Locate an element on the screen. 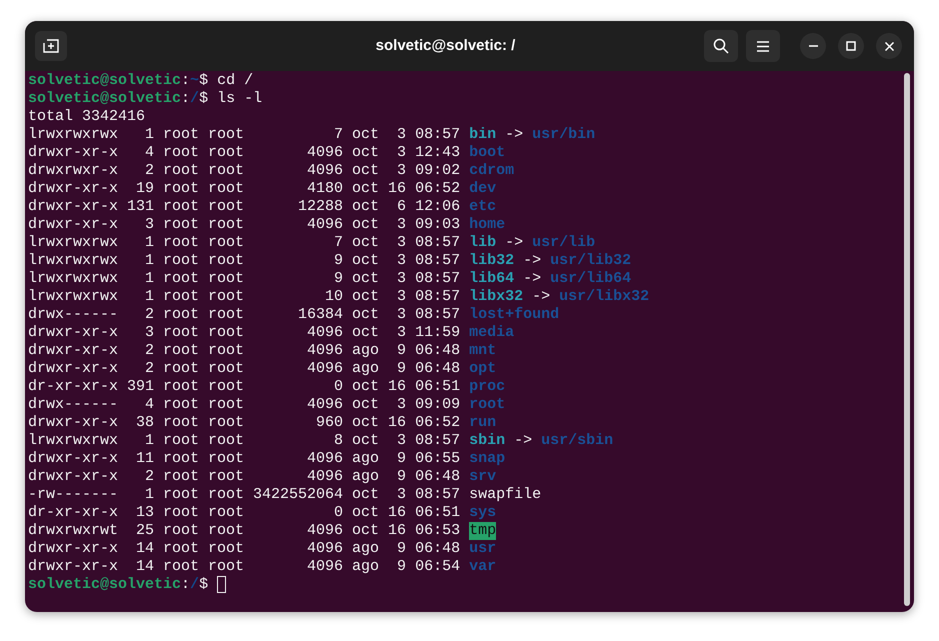 The width and height of the screenshot is (939, 641). terminal-text: drwxr-xr-x 131 root root 12288 oct 6 12:06 is located at coordinates (245, 207).